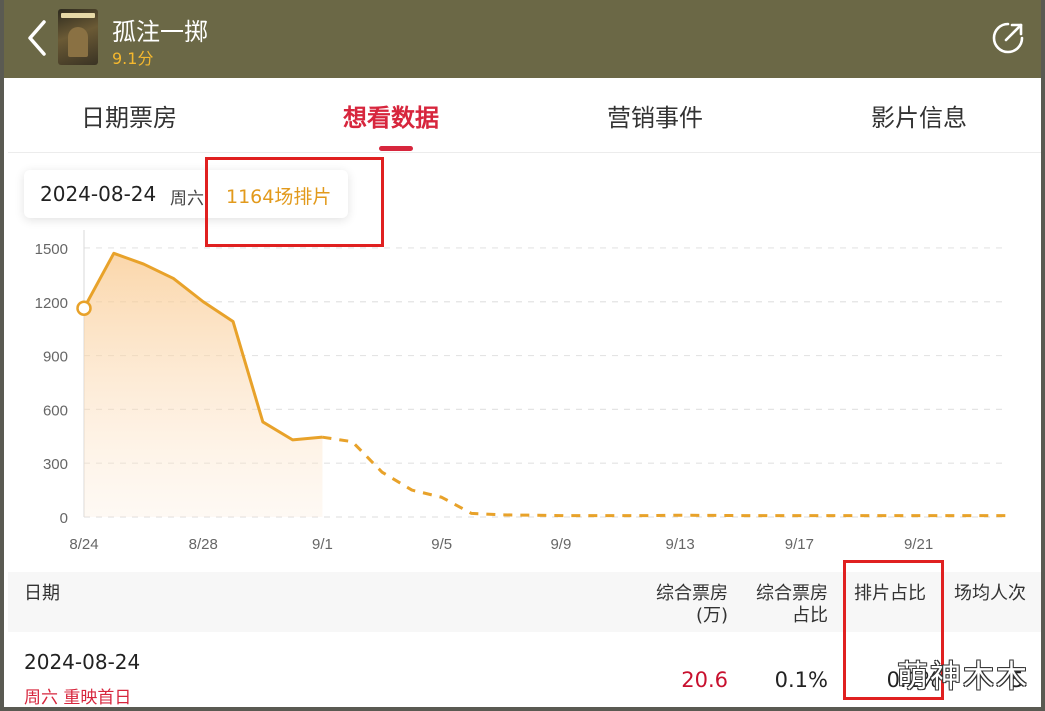 Image resolution: width=1045 pixels, height=711 pixels. I want to click on header-box-office-line1: 综合票房, so click(692, 593).